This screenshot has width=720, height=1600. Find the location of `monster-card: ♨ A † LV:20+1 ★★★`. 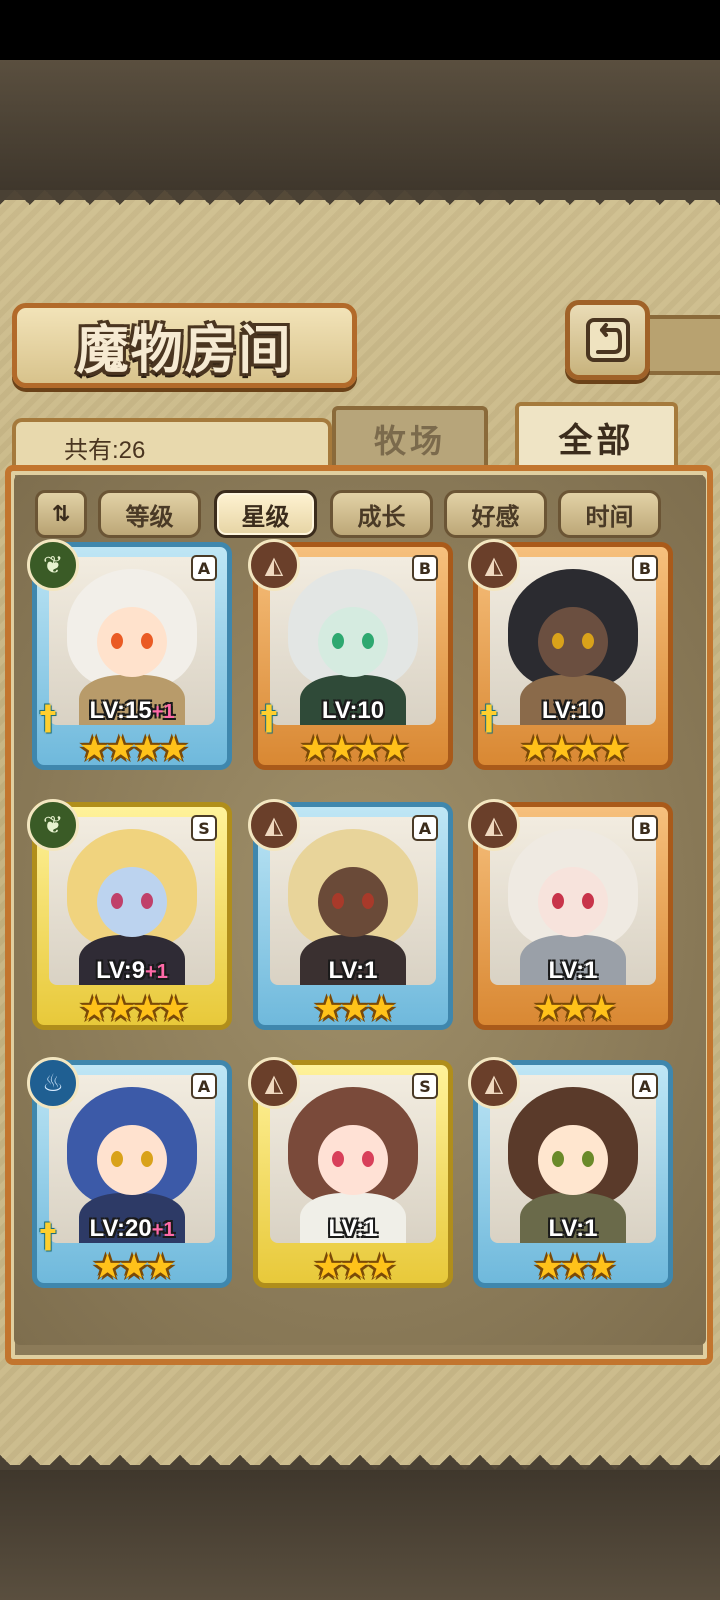

monster-card: ♨ A † LV:20+1 ★★★ is located at coordinates (129, 1172).